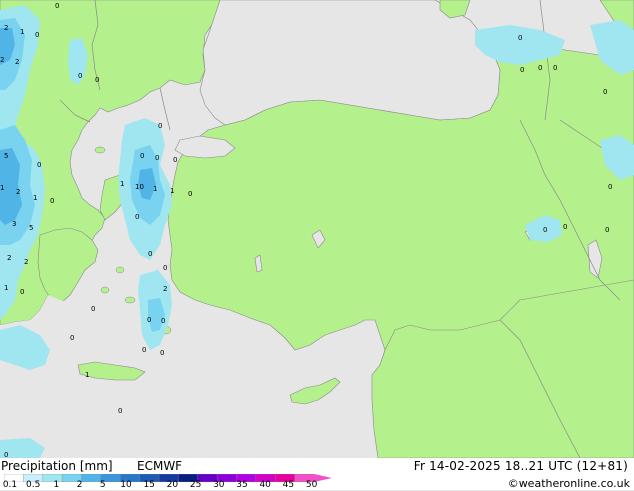 The width and height of the screenshot is (634, 491). Describe the element at coordinates (149, 485) in the screenshot. I see `color-scale-tick: 15` at that location.